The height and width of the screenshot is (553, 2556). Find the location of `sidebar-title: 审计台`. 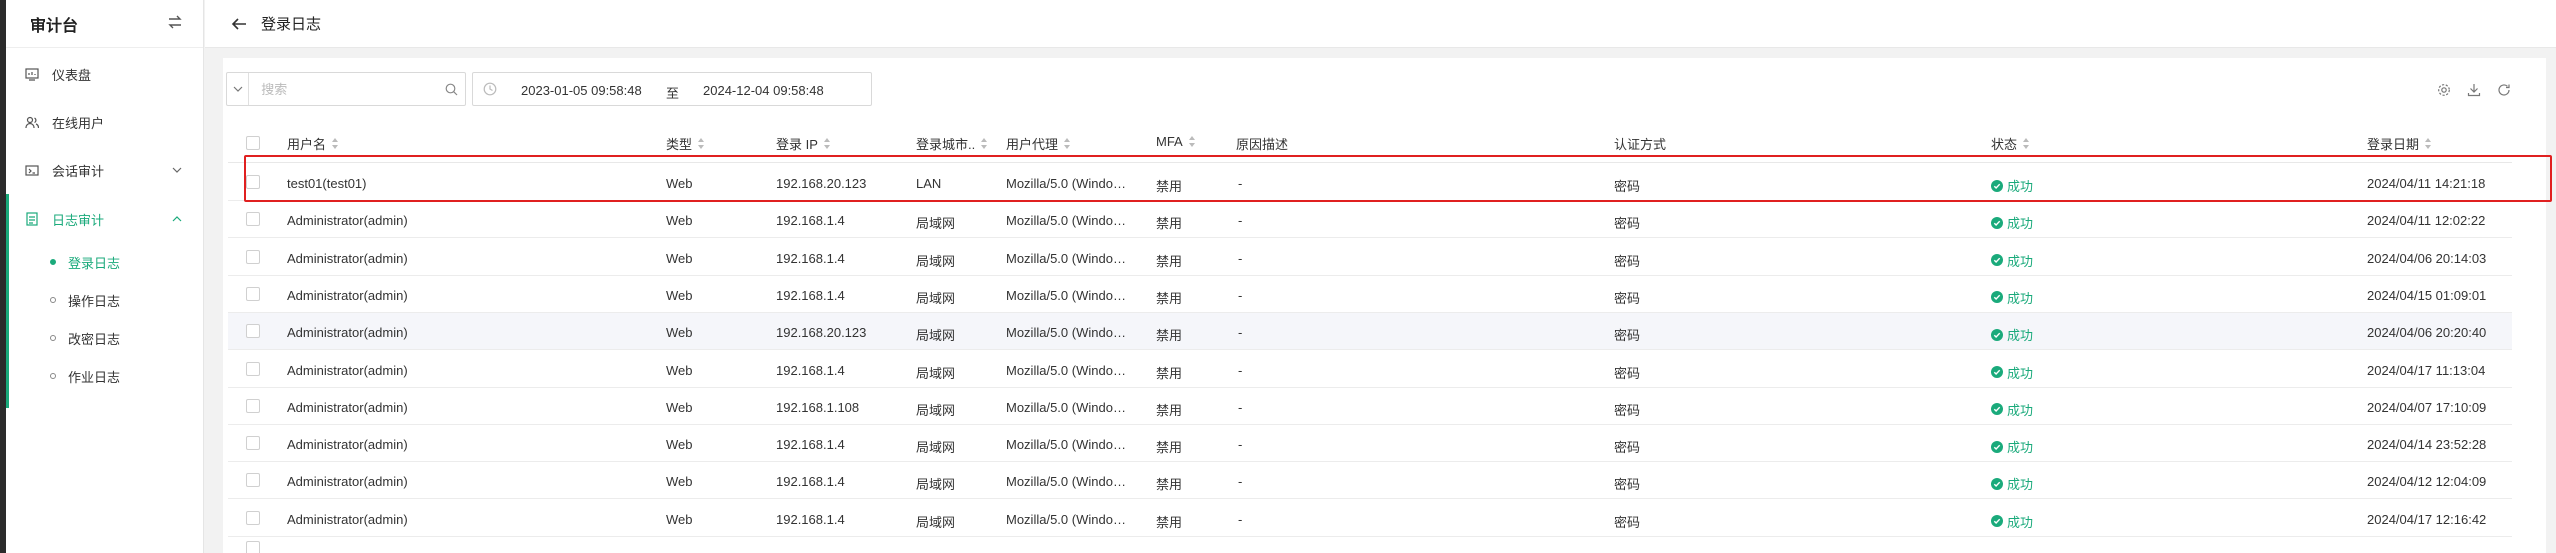

sidebar-title: 审计台 is located at coordinates (54, 26).